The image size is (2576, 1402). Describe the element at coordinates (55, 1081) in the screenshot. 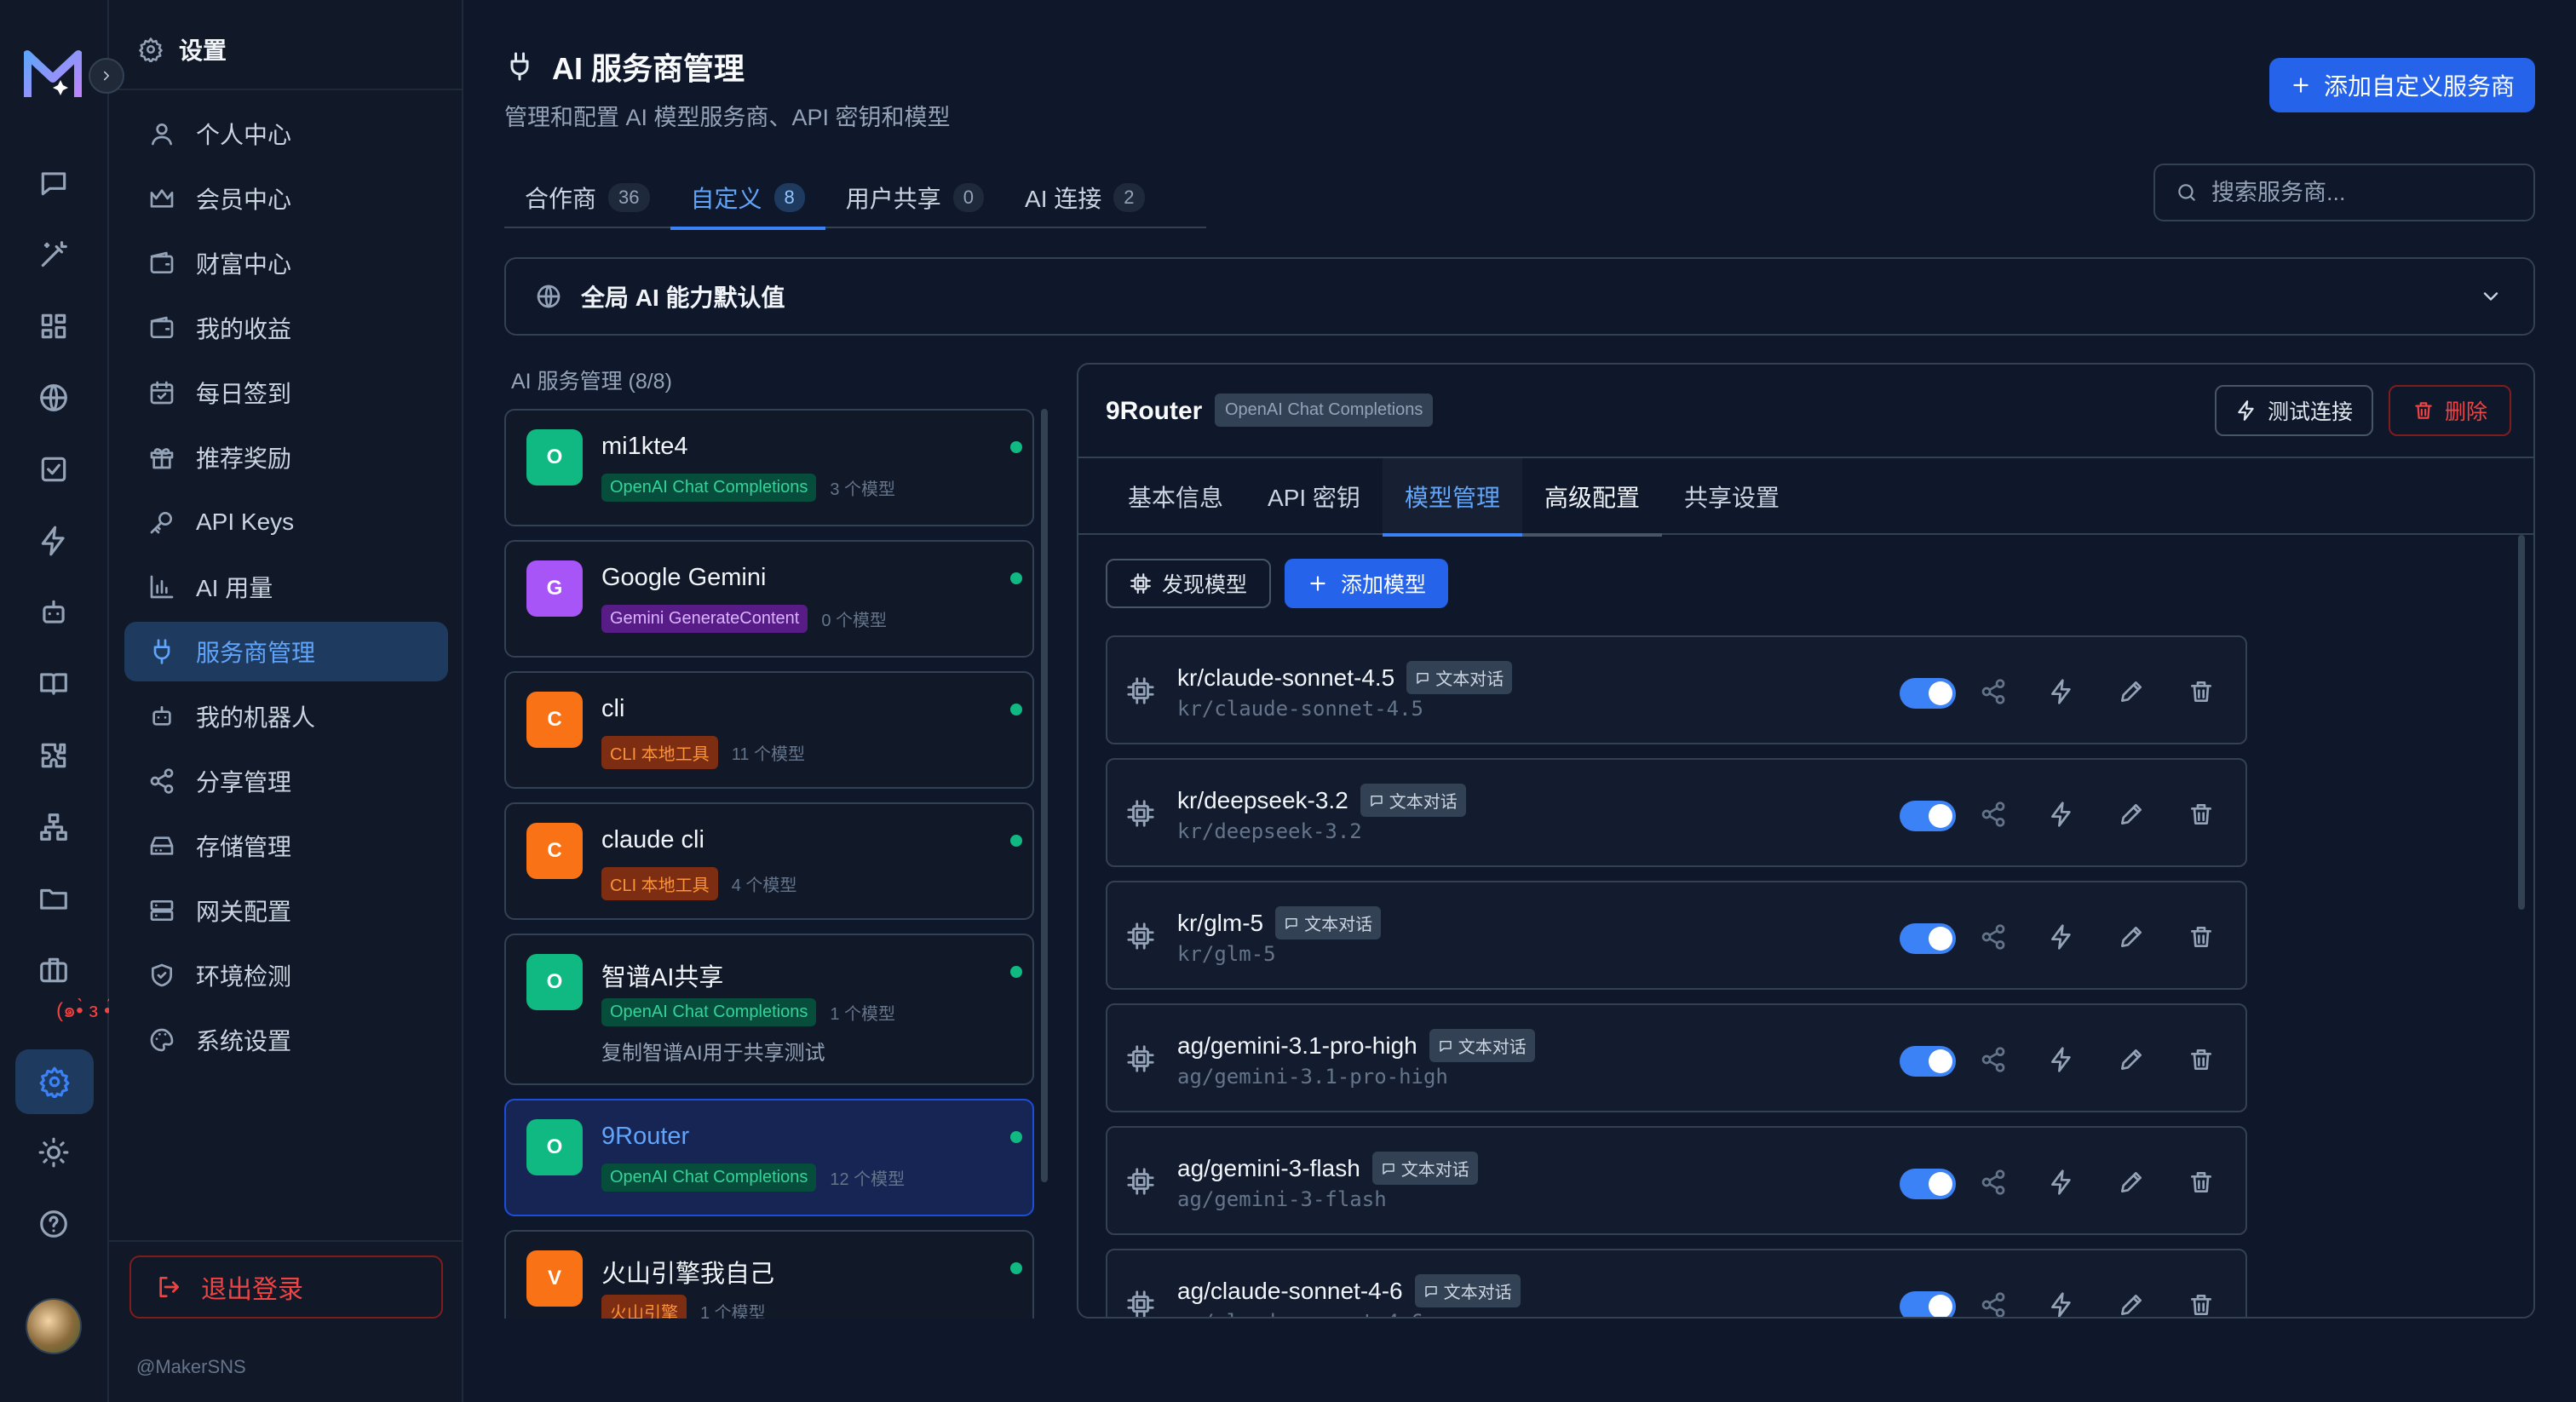

I see `settings-gear-icon` at that location.